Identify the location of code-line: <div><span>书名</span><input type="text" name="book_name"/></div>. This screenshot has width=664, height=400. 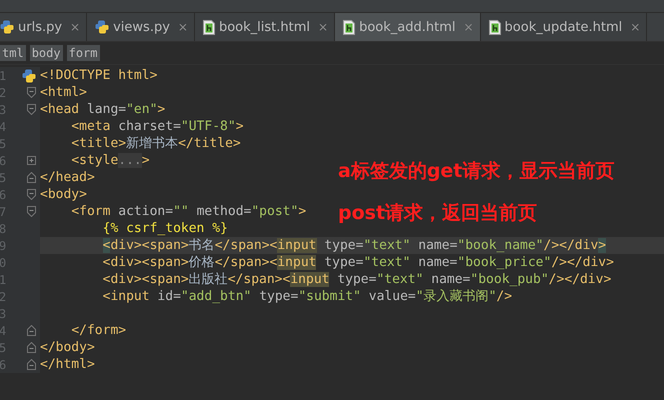
(354, 245).